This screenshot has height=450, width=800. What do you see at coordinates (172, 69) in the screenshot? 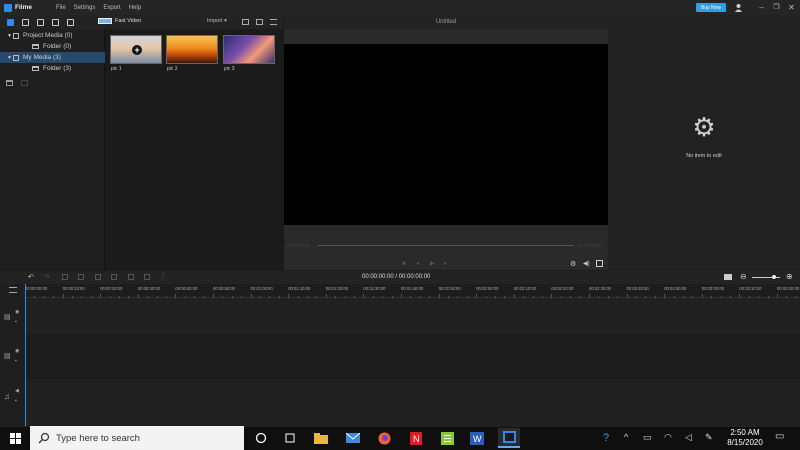
I see `media-item-label: pic 2` at bounding box center [172, 69].